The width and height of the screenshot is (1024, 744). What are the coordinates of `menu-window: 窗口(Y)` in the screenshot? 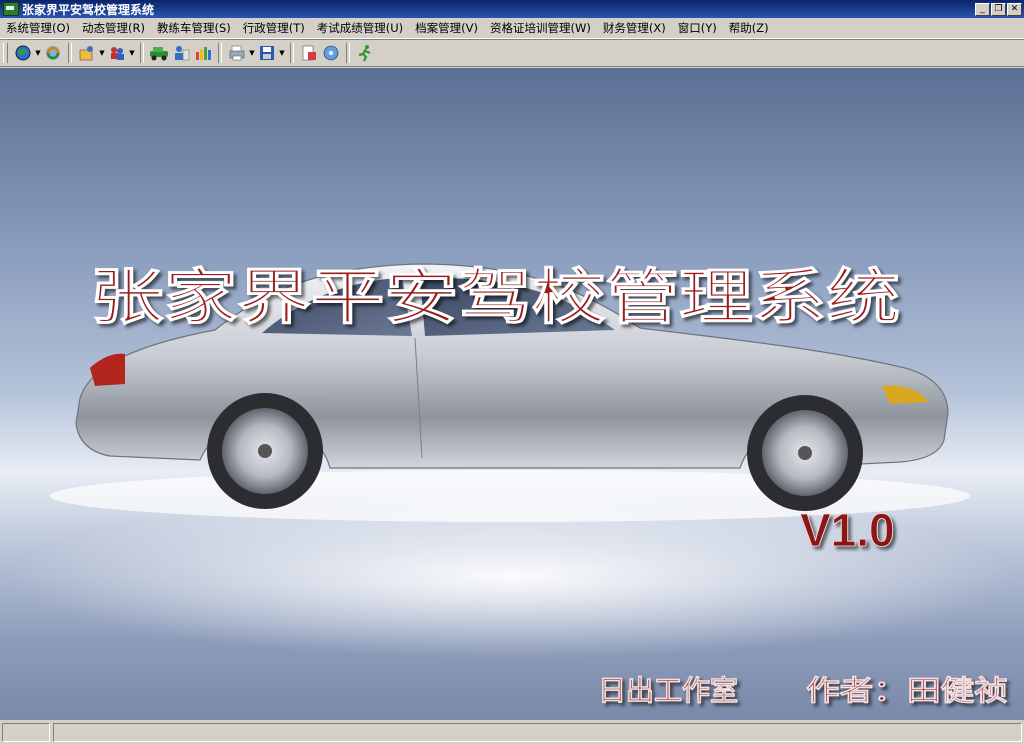 It's located at (697, 28).